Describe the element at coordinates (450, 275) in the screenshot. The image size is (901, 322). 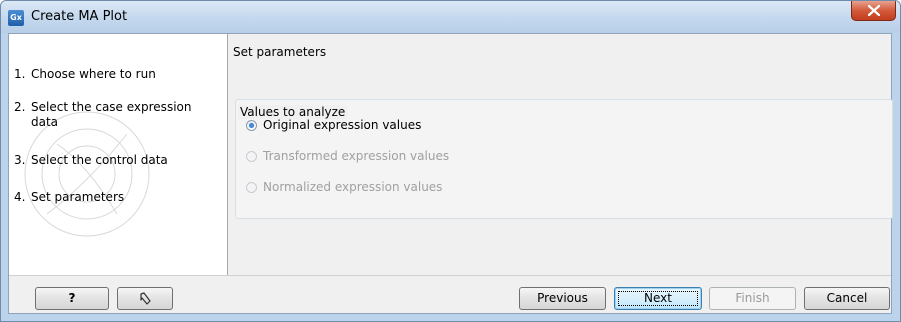
I see `button-bar-divider` at that location.